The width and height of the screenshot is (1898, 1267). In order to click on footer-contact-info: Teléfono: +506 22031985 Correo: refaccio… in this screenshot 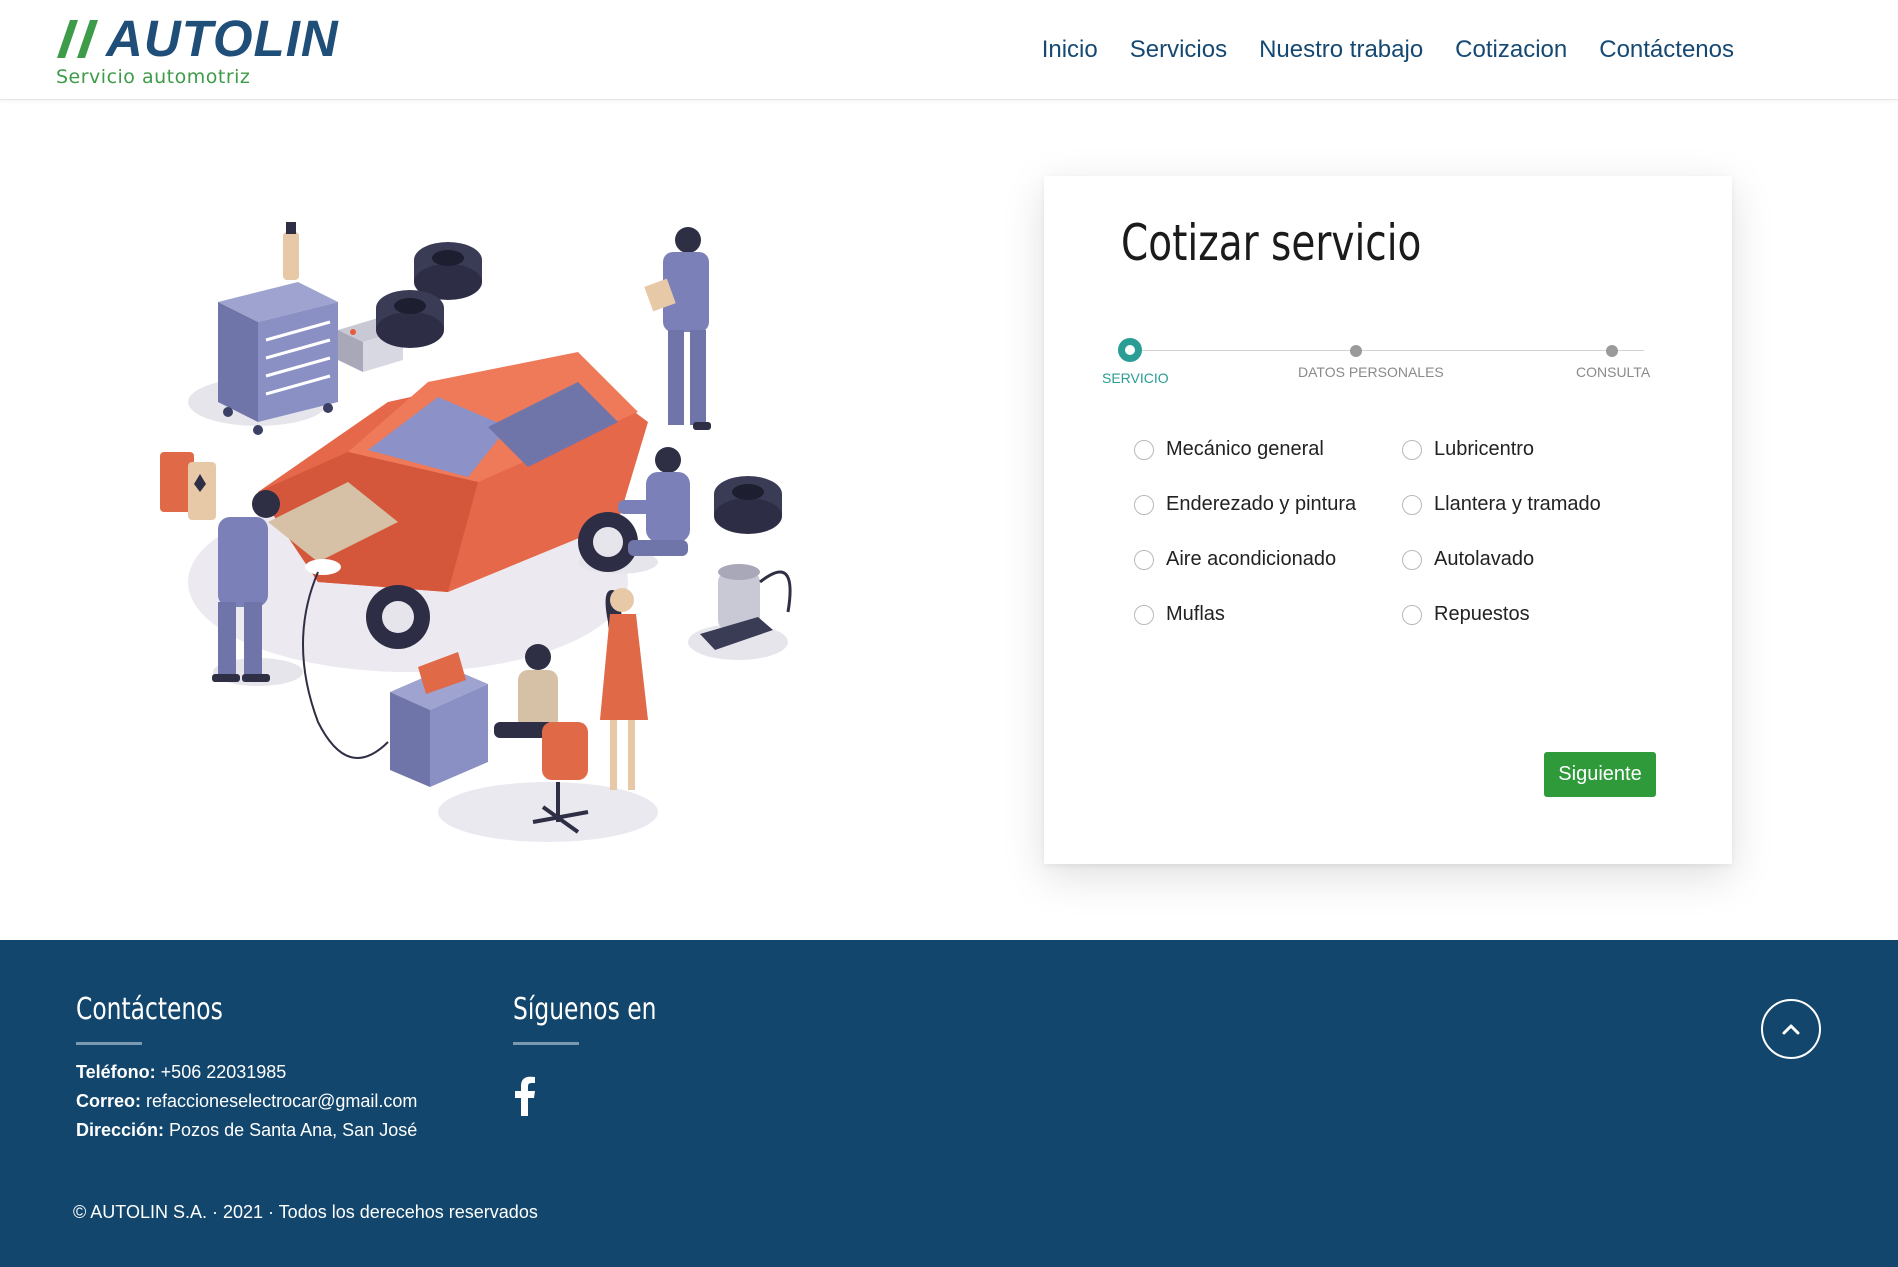, I will do `click(246, 1101)`.